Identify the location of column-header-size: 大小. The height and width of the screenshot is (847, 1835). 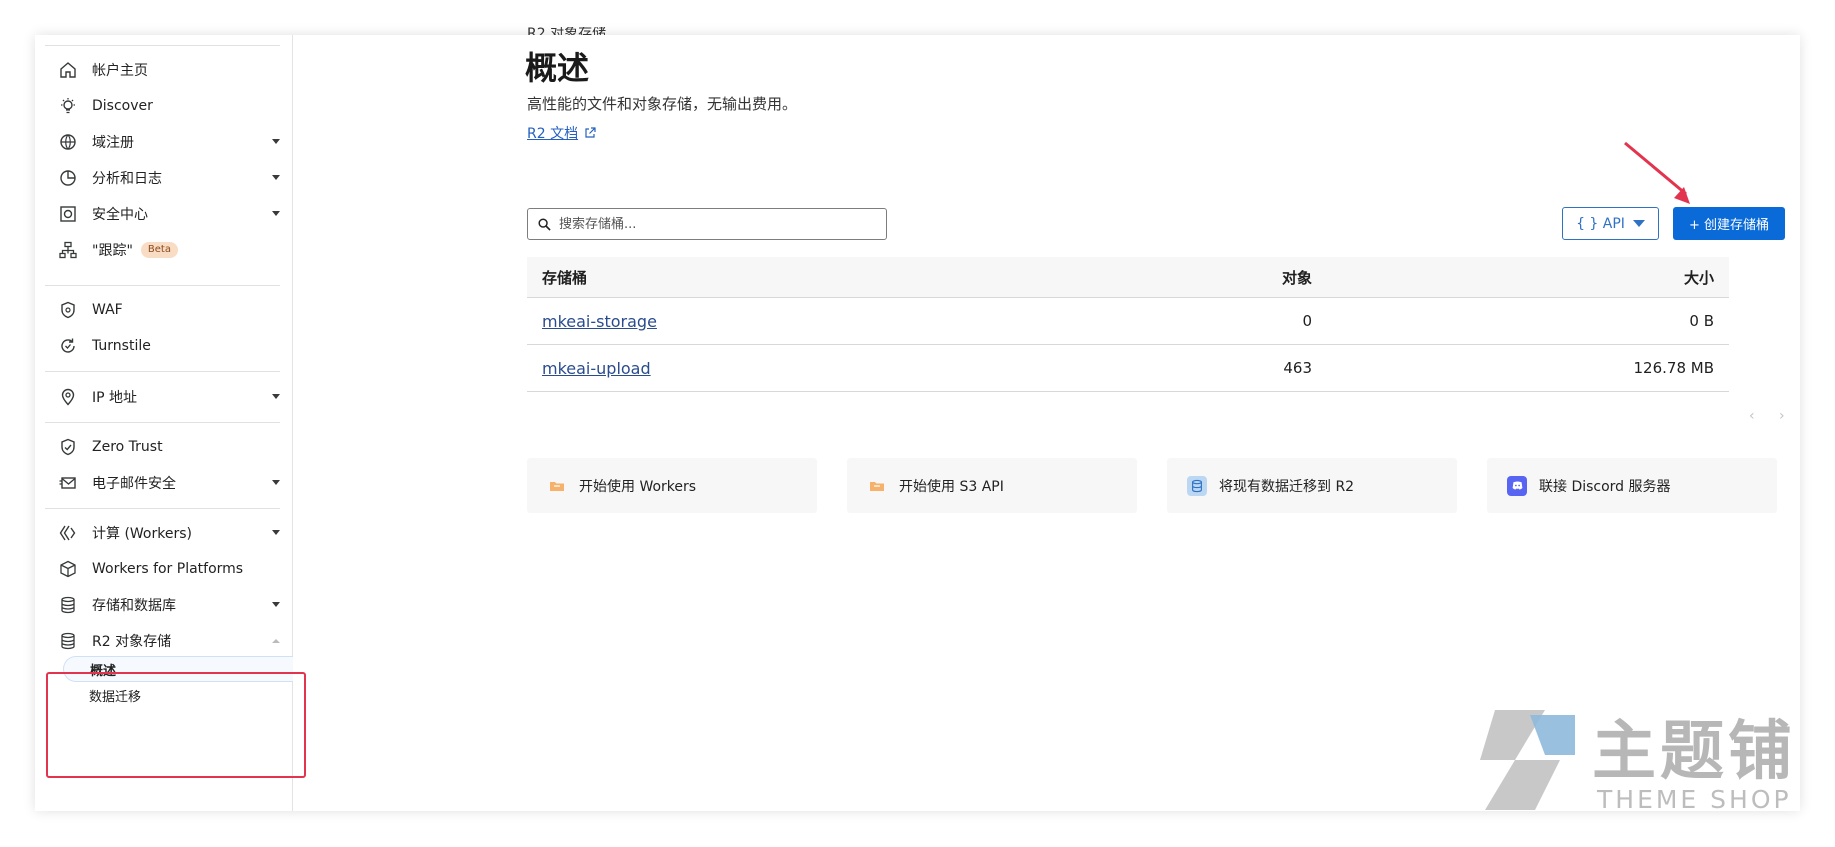
(1513, 277).